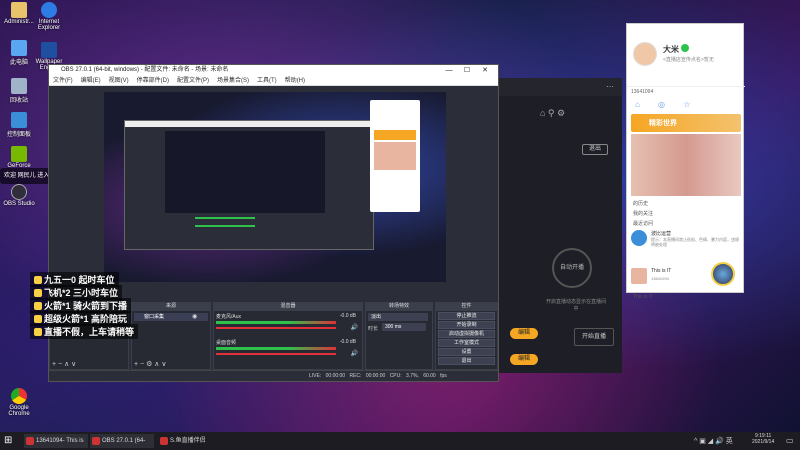 The height and width of the screenshot is (450, 800). I want to click on room-id: 13641094, so click(686, 91).